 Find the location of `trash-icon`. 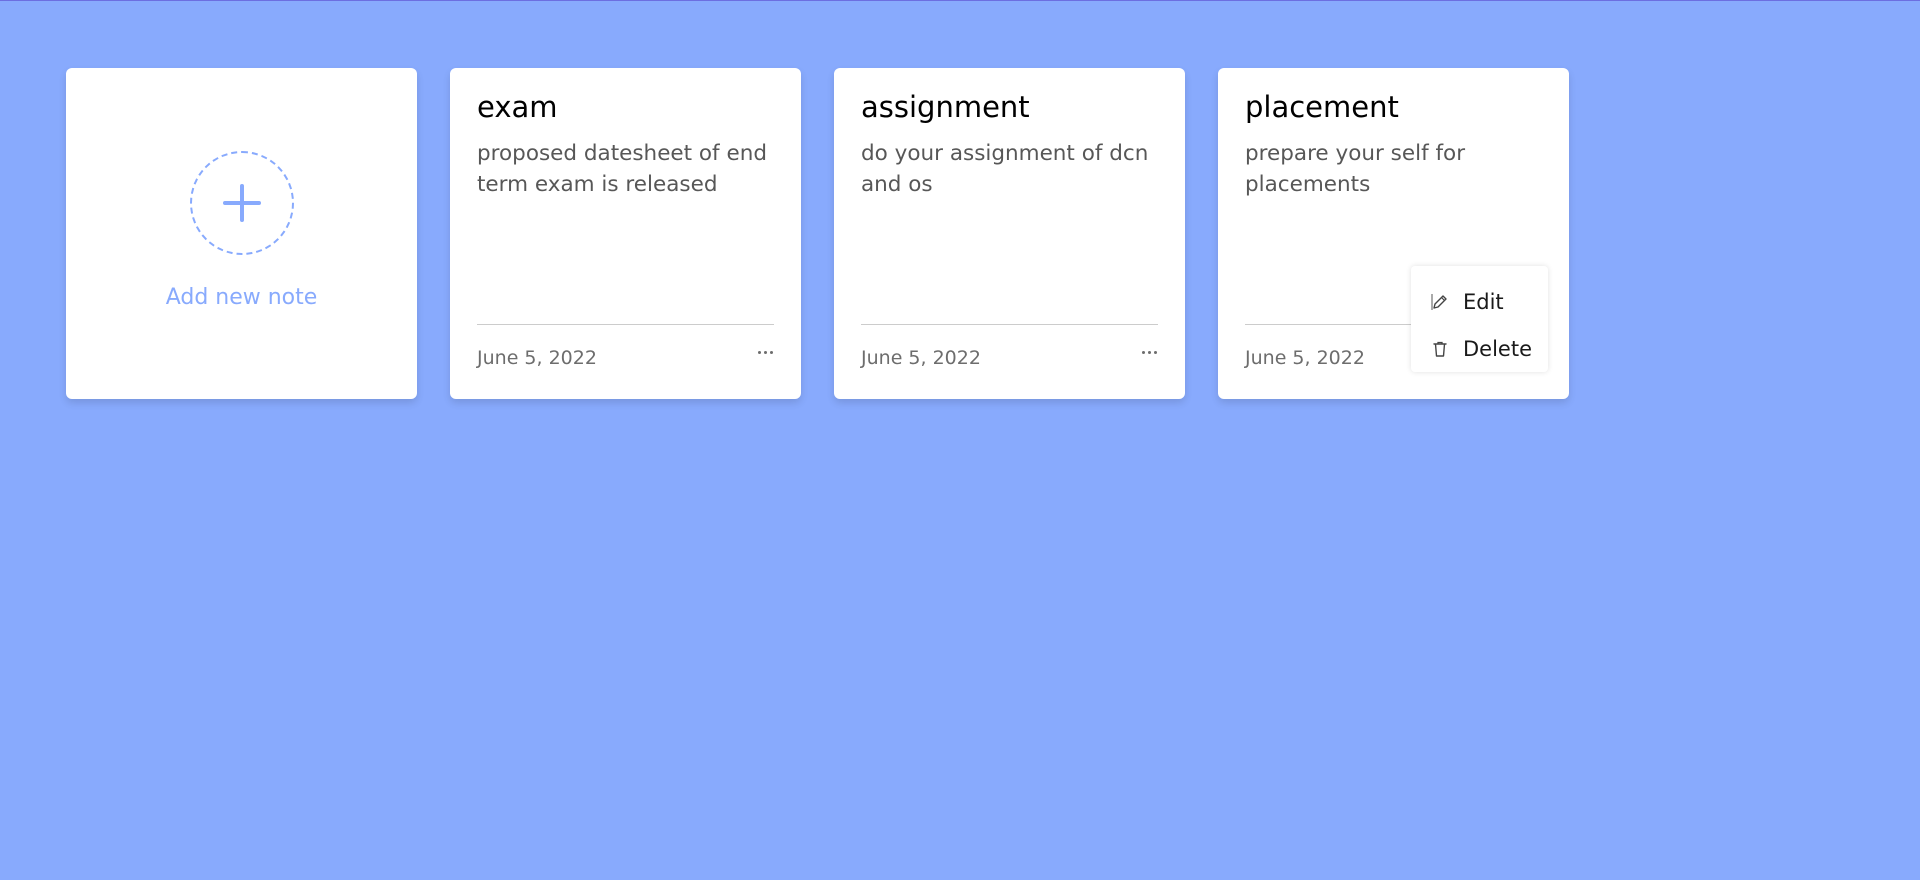

trash-icon is located at coordinates (1440, 349).